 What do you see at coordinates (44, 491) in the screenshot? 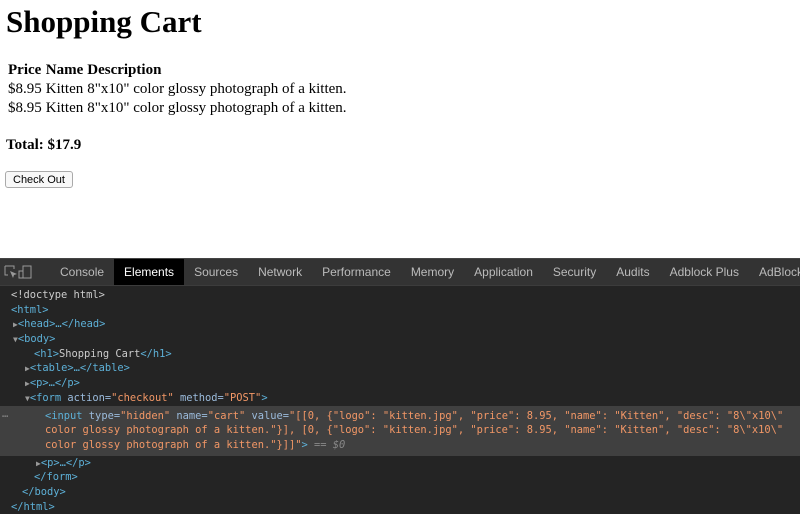
I see `tag: </body>` at bounding box center [44, 491].